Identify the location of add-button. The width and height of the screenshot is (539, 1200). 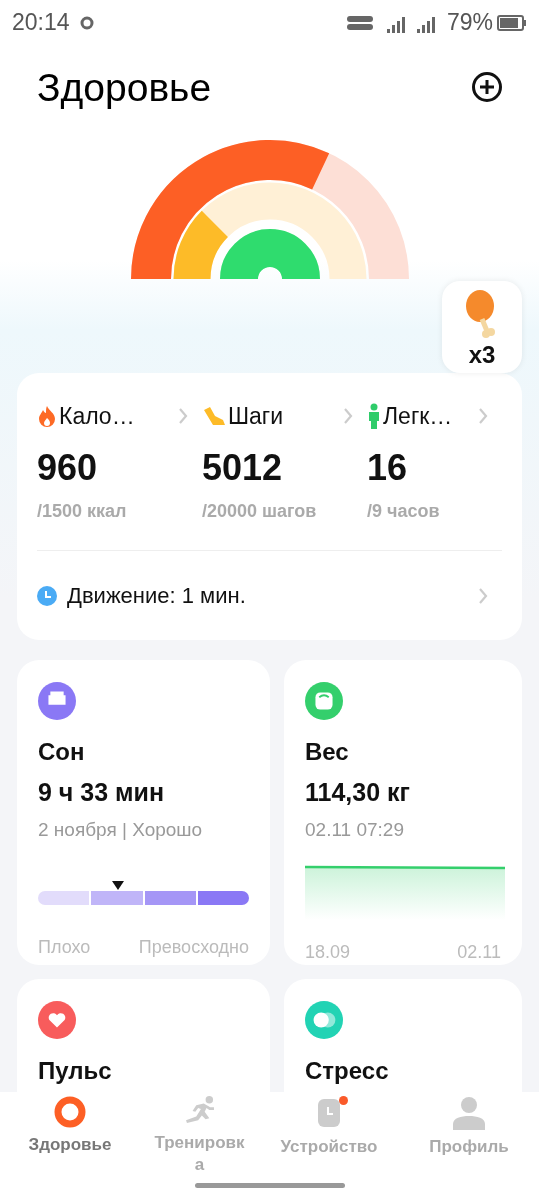
(488, 88).